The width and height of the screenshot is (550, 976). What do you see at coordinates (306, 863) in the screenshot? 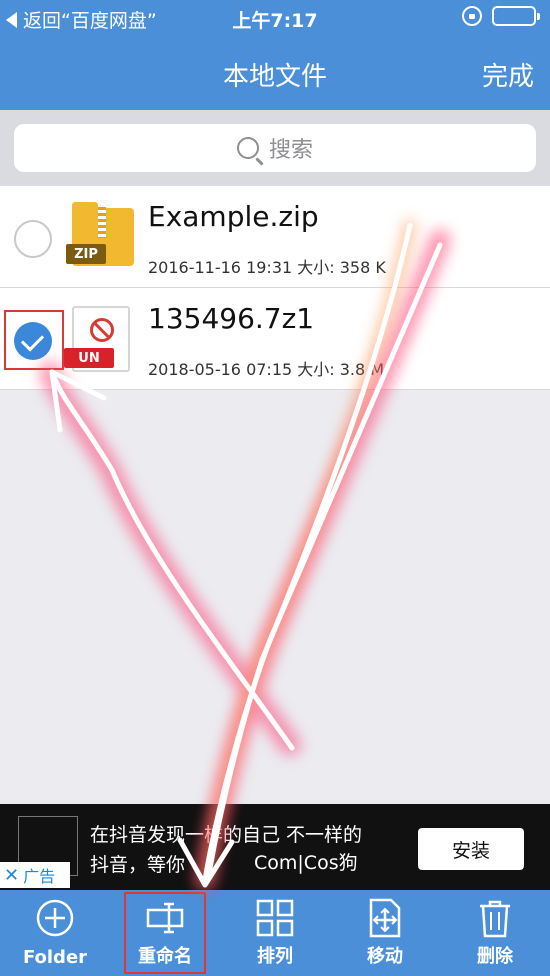
I see `watermark-text: Com|Cos狗` at bounding box center [306, 863].